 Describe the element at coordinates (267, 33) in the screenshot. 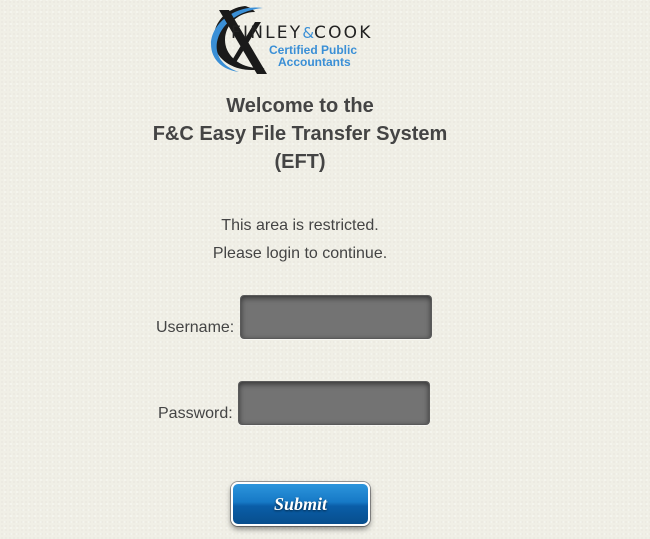

I see `logo-brand-left: FINLEY` at that location.